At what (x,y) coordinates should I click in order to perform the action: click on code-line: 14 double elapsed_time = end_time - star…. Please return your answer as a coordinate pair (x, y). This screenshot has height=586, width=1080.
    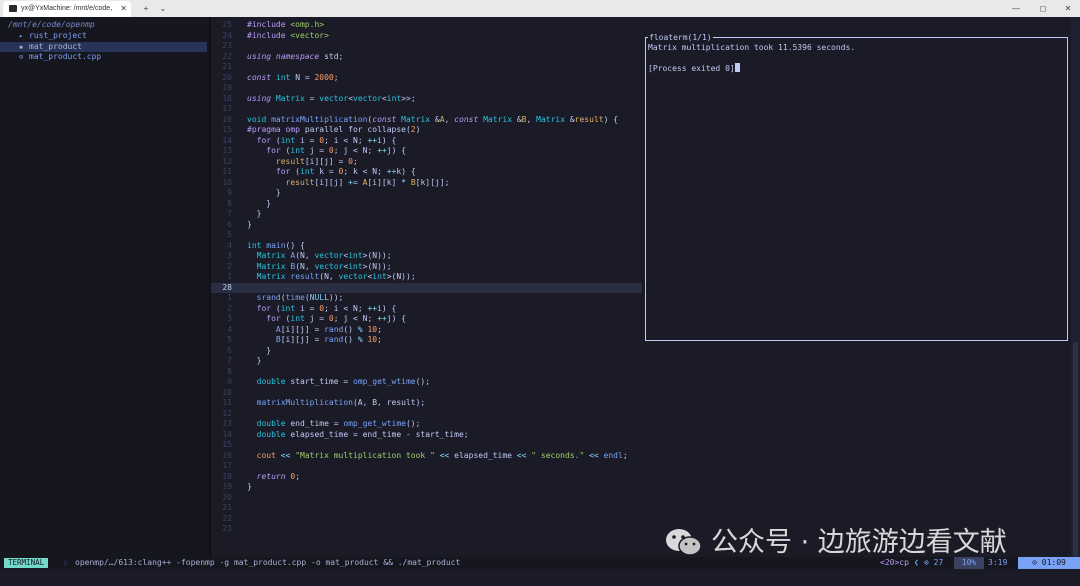
    Looking at the image, I should click on (641, 435).